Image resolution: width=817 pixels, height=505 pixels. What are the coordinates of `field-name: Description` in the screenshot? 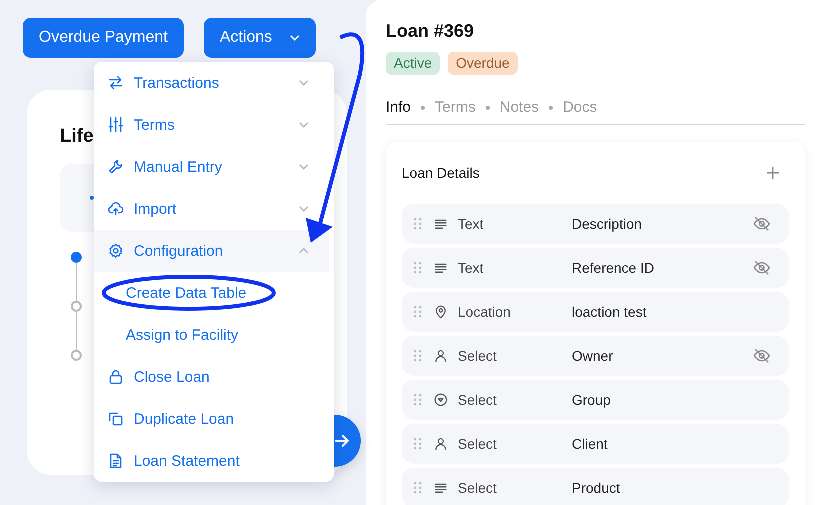 It's located at (608, 224).